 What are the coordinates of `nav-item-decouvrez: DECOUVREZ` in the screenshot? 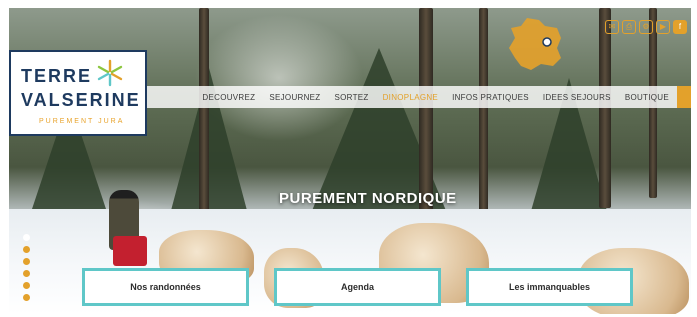 It's located at (228, 97).